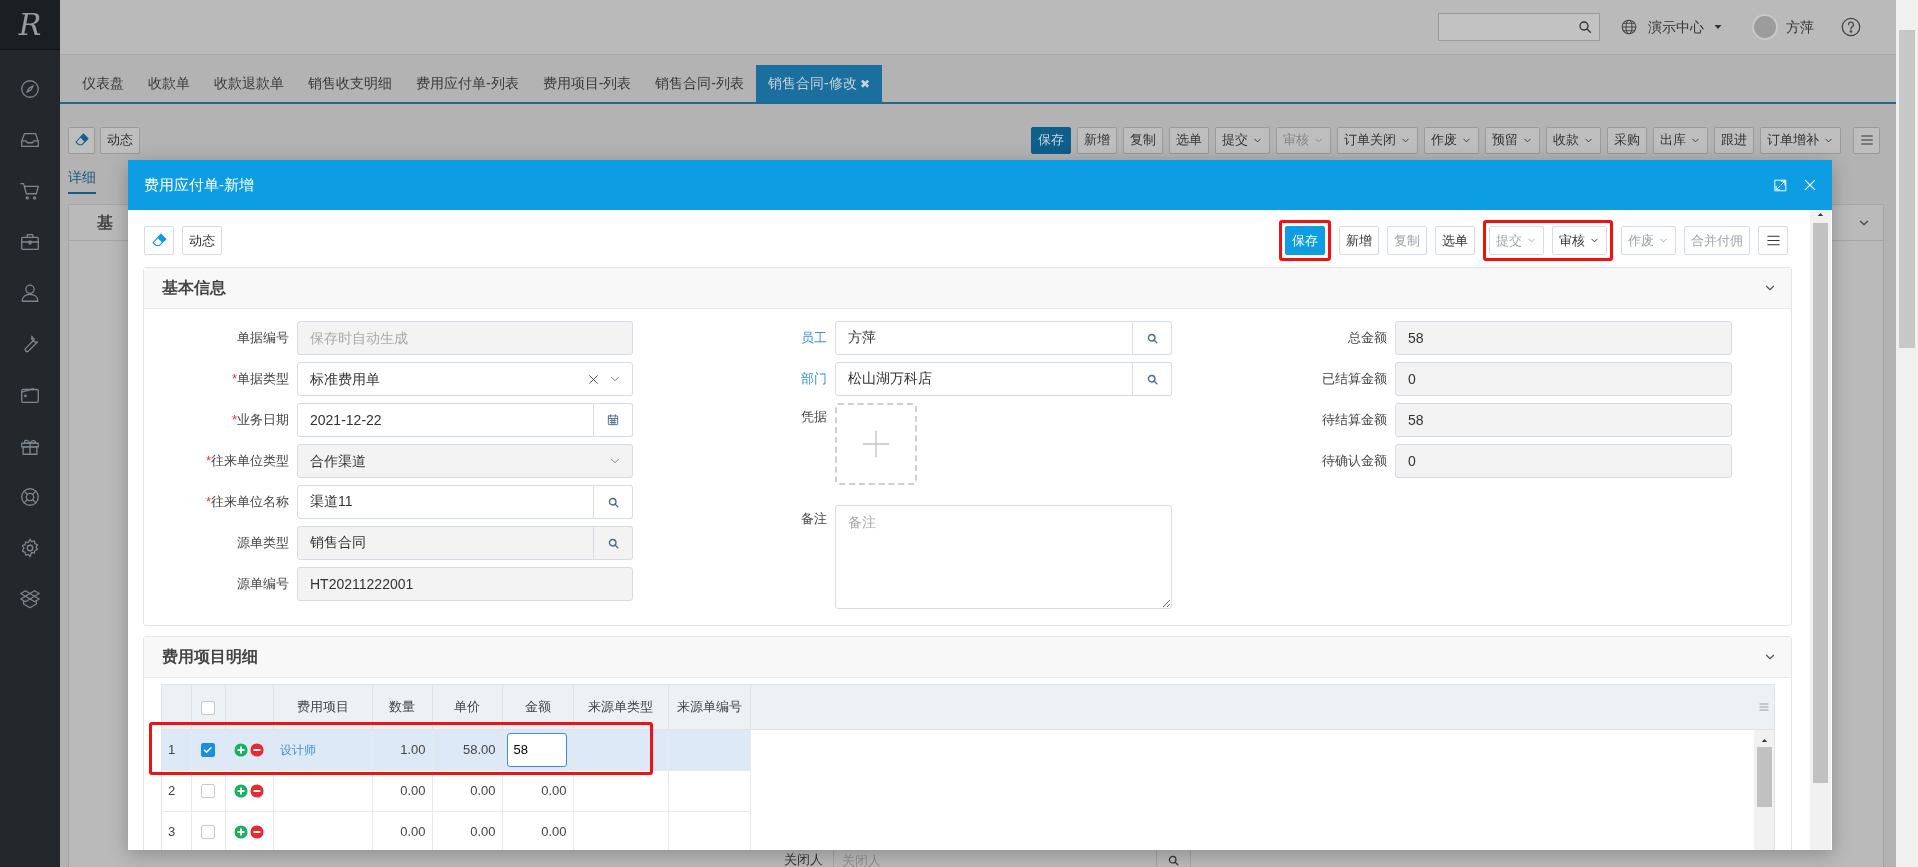 This screenshot has width=1918, height=867. I want to click on dropdown-field: 标准费用单, so click(465, 379).